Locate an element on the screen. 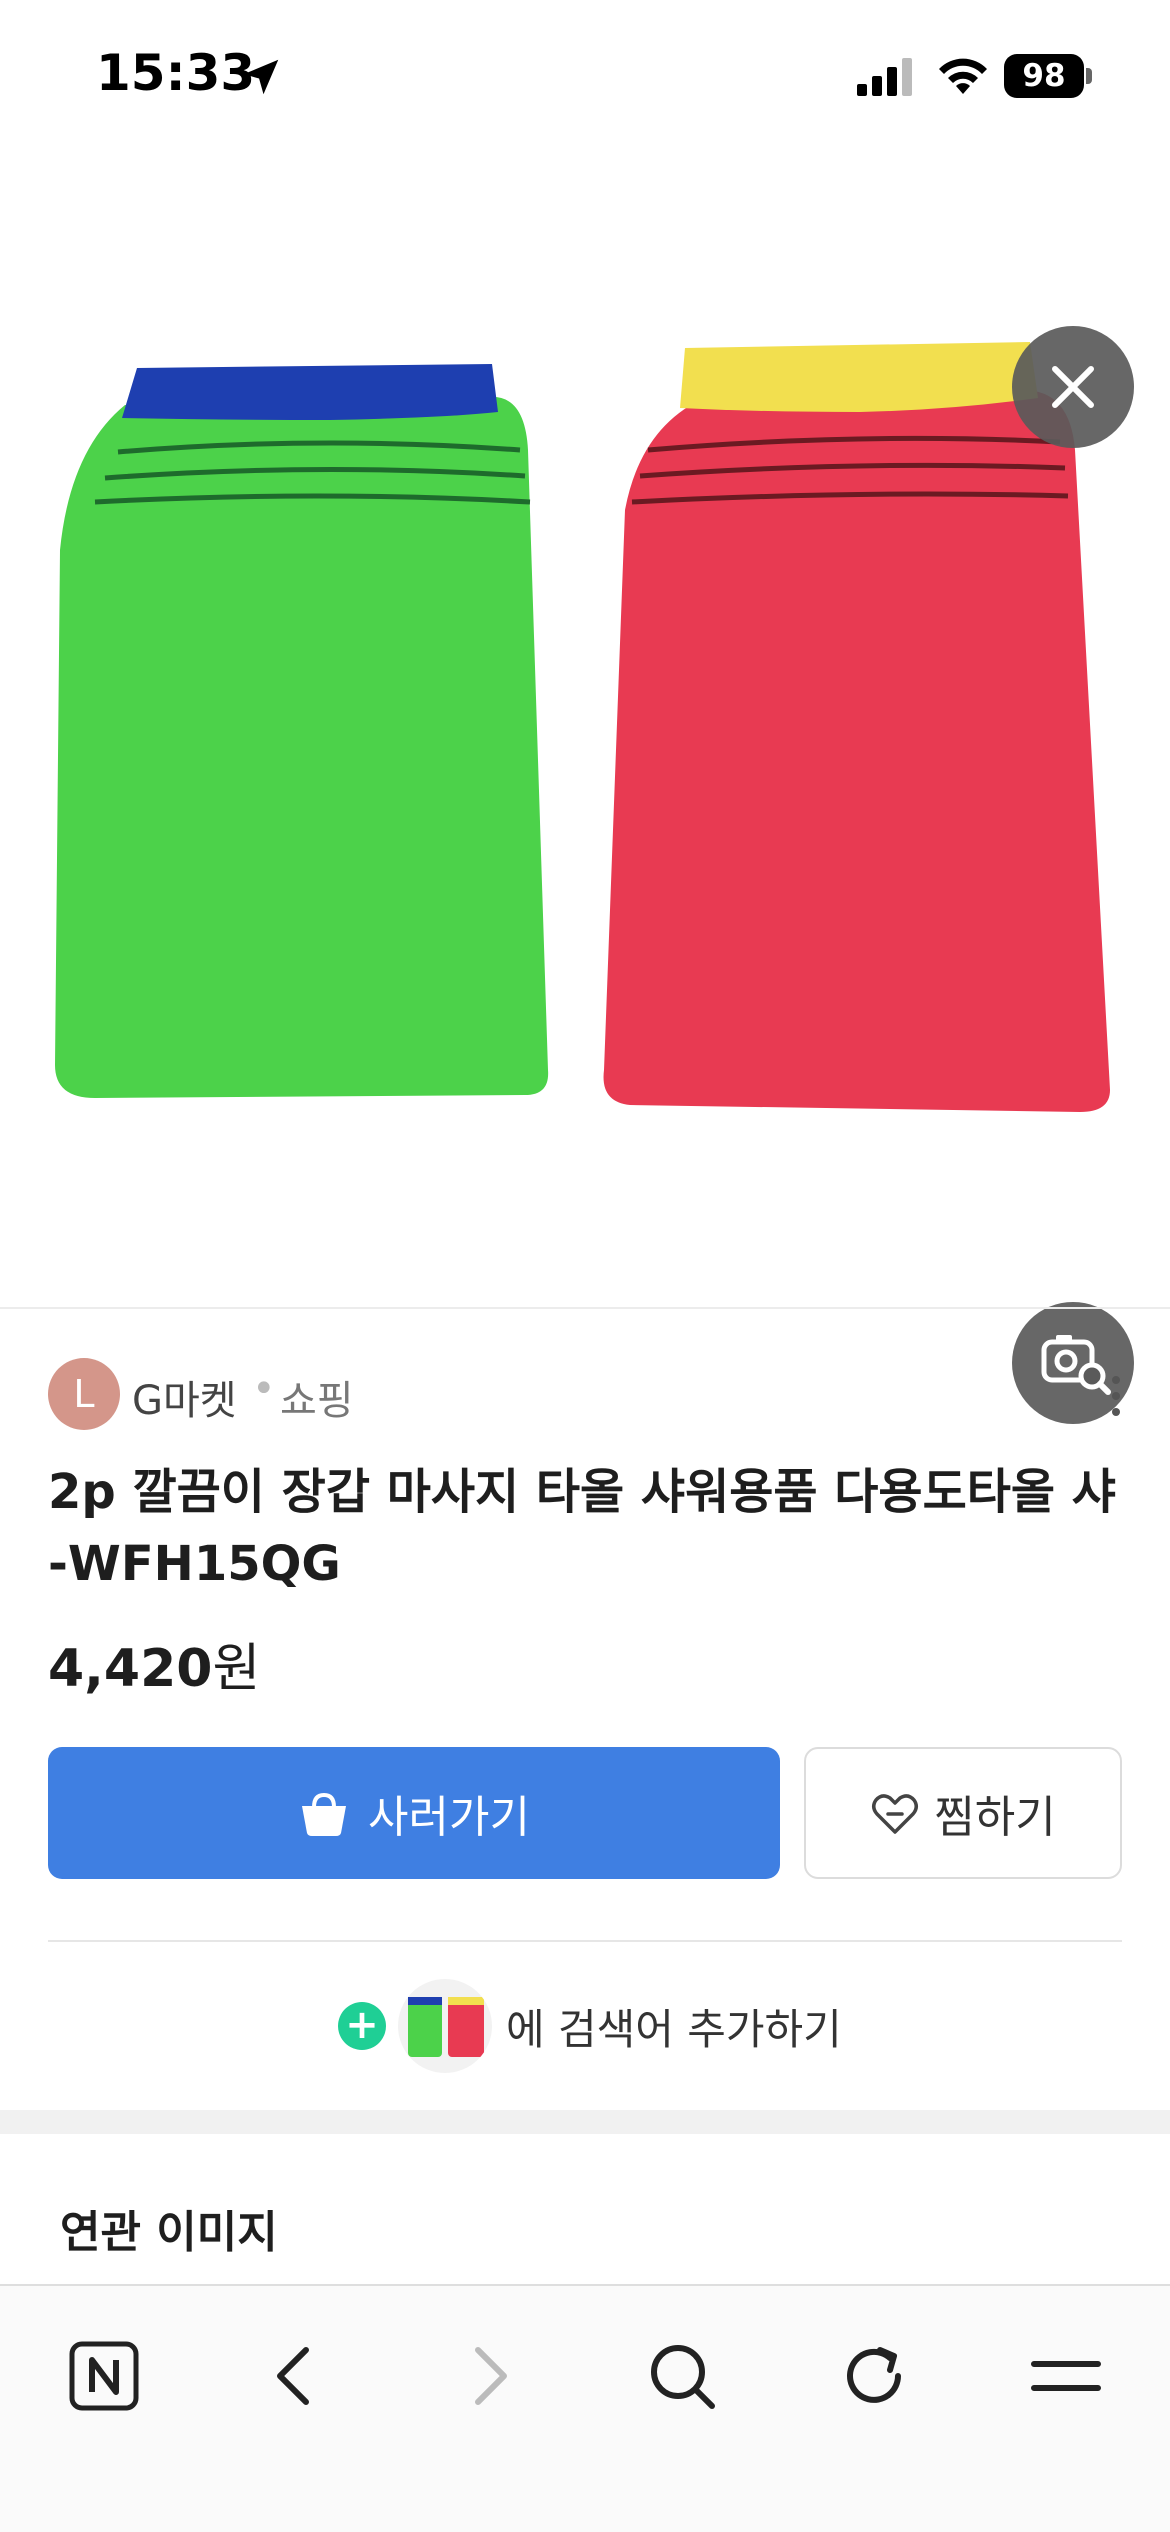  seller-avatar: L is located at coordinates (84, 1394).